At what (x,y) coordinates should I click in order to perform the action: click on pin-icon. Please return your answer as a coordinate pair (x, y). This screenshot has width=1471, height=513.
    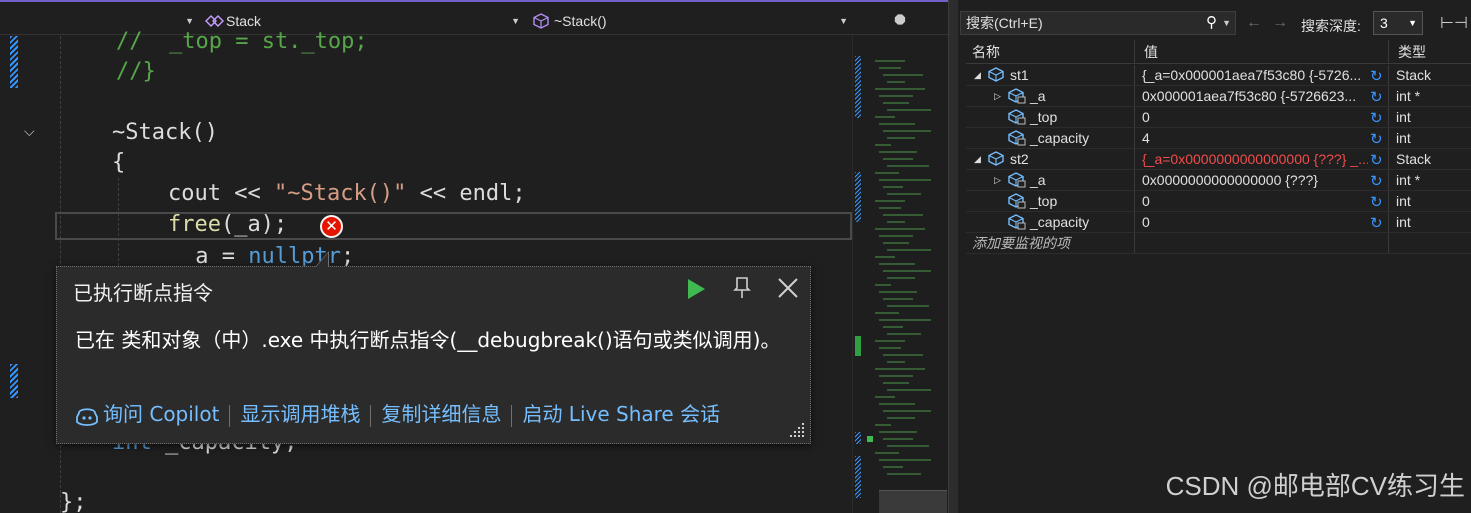
    Looking at the image, I should click on (742, 288).